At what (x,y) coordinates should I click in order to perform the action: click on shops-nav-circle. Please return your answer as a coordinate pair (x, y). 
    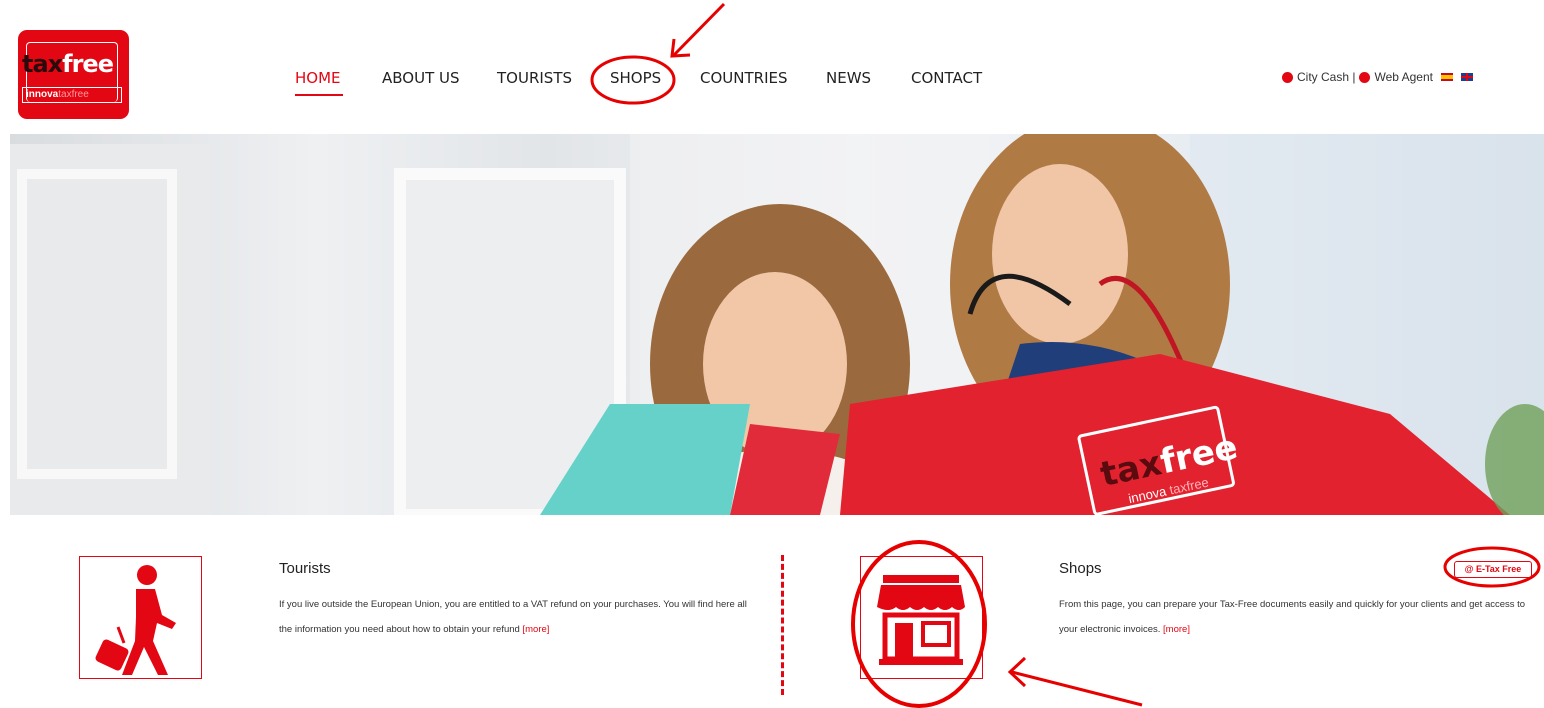
    Looking at the image, I should click on (633, 80).